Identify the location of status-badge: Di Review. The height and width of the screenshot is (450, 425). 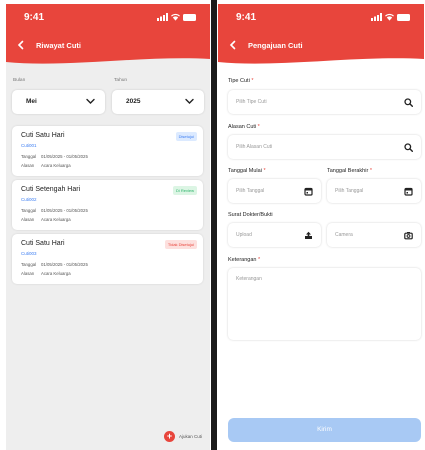
(184, 190).